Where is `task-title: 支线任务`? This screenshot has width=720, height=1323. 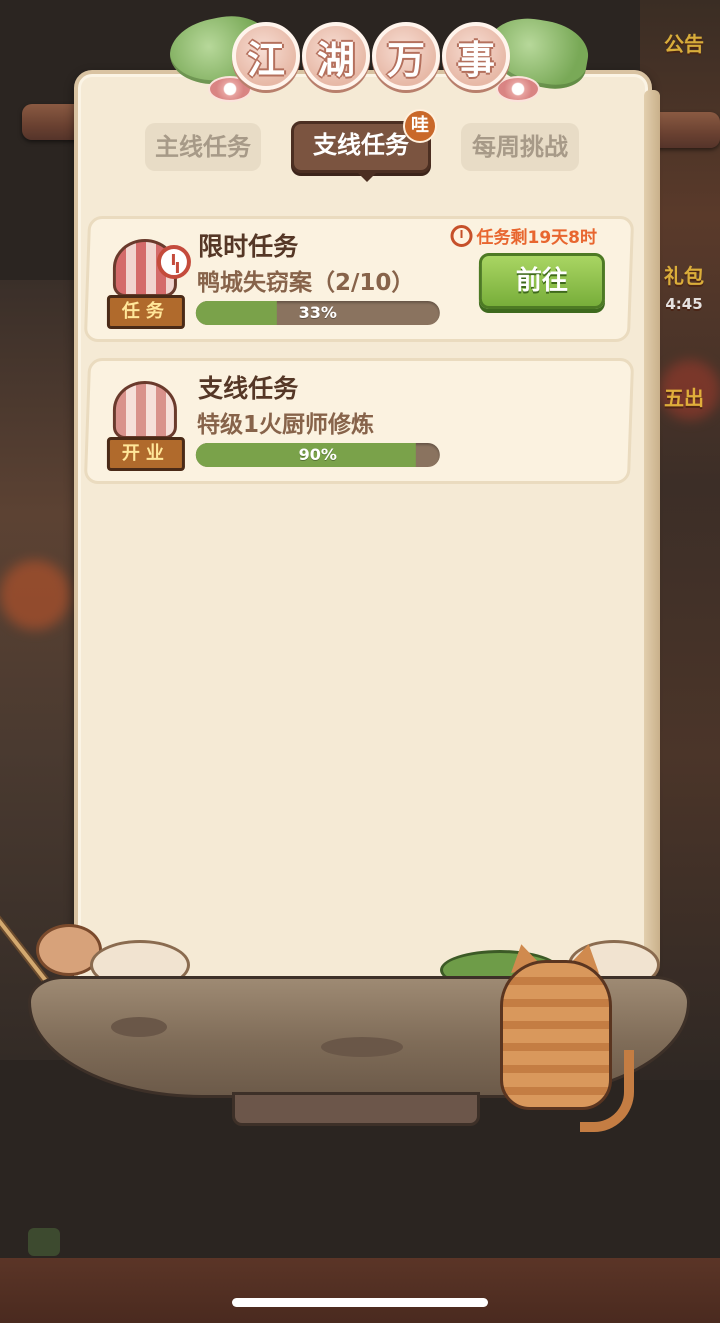
task-title: 支线任务 is located at coordinates (248, 388).